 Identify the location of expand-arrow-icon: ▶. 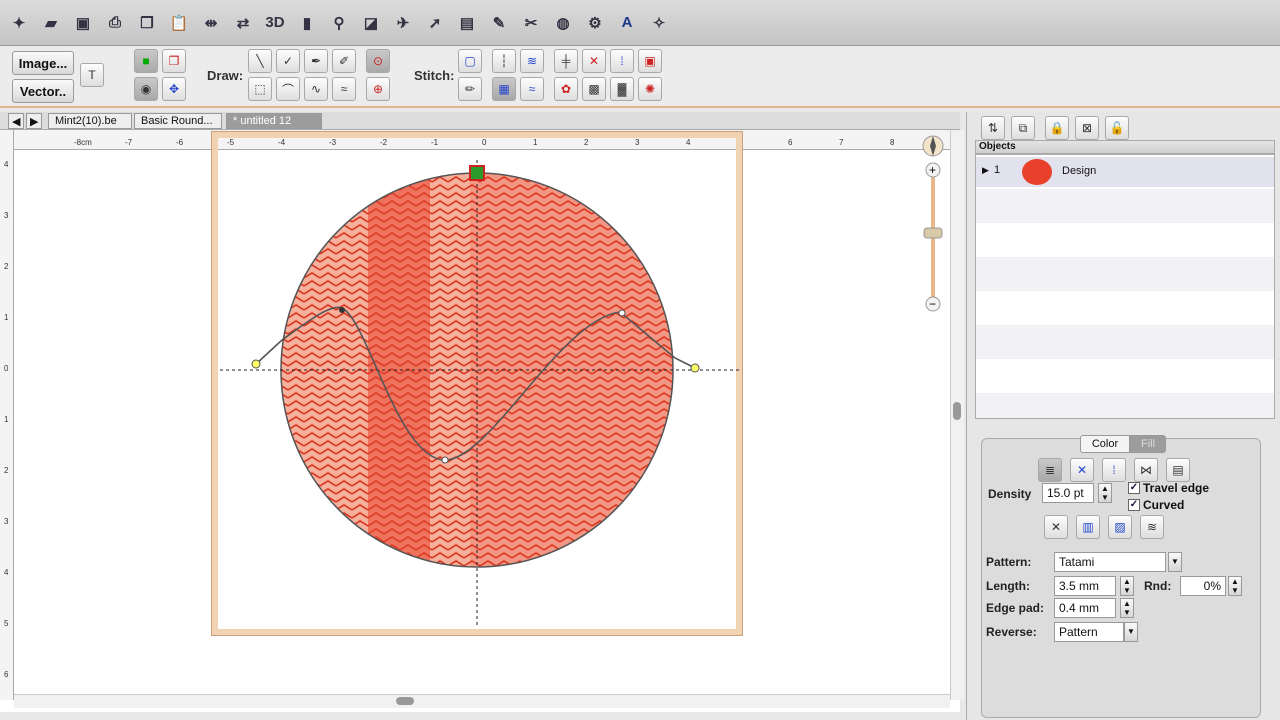
(985, 170).